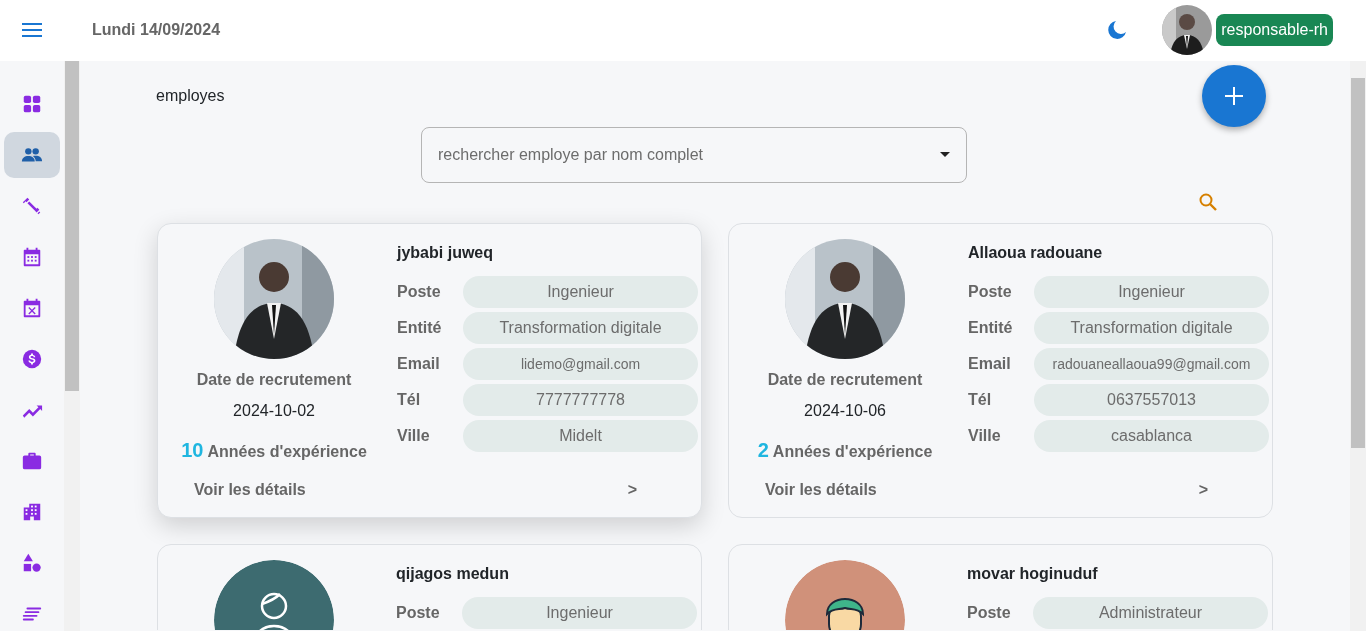 The width and height of the screenshot is (1366, 631). I want to click on add-button, so click(1234, 95).